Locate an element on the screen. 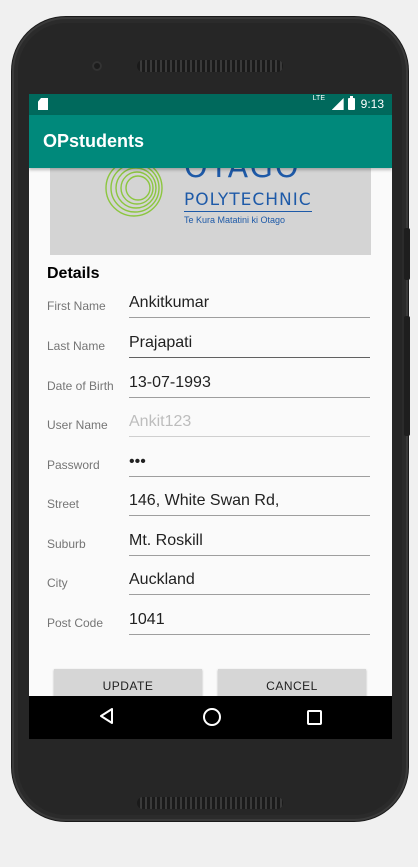  bottom-speaker is located at coordinates (210, 803).